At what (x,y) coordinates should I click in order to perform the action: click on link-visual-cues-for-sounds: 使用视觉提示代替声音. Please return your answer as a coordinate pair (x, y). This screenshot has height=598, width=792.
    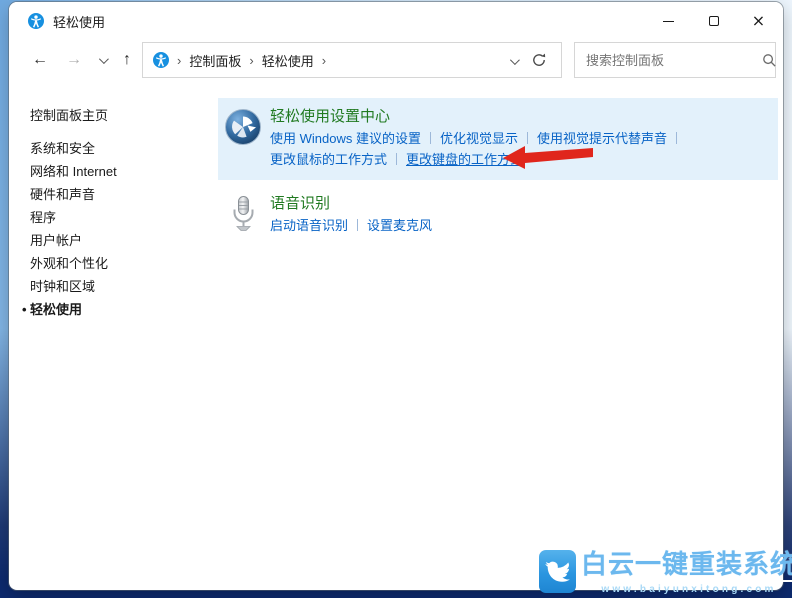
    Looking at the image, I should click on (602, 138).